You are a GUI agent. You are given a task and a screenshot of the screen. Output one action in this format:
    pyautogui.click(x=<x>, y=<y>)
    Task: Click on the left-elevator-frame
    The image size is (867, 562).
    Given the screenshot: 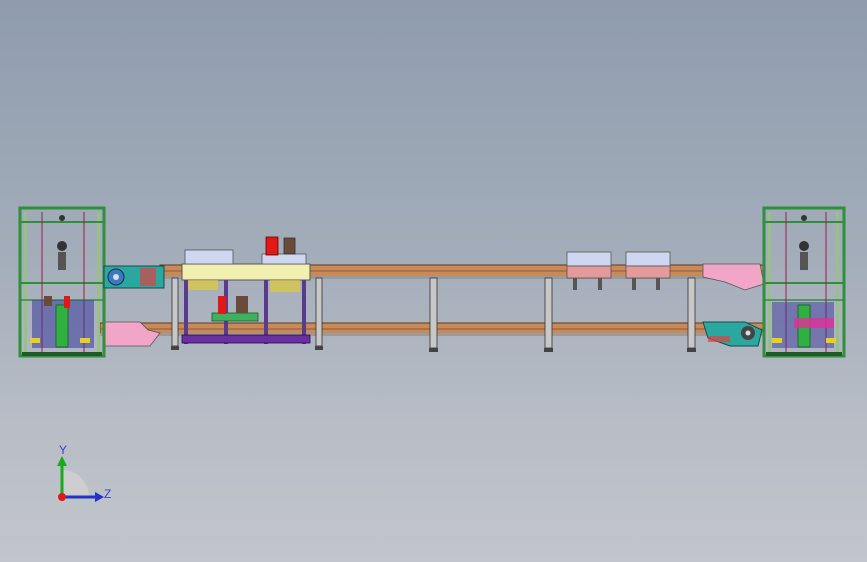 What is the action you would take?
    pyautogui.click(x=62, y=282)
    